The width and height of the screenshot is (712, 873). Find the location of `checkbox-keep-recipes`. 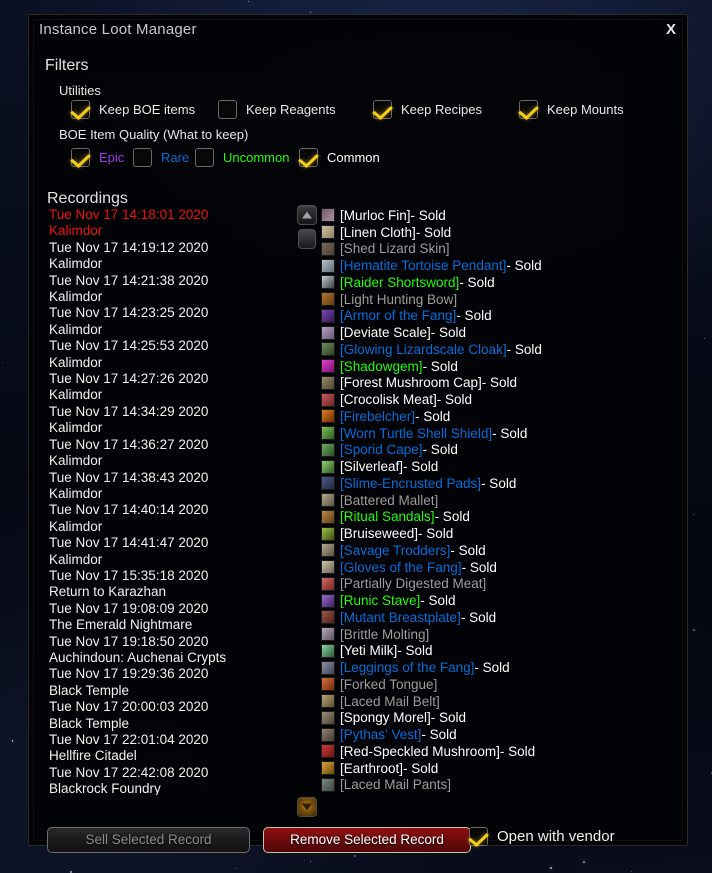

checkbox-keep-recipes is located at coordinates (382, 109).